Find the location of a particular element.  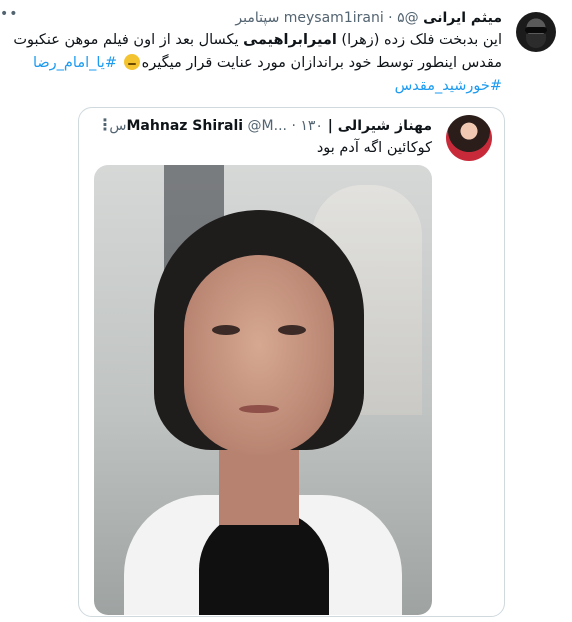

author-name: میثم ایرانی is located at coordinates (462, 18).